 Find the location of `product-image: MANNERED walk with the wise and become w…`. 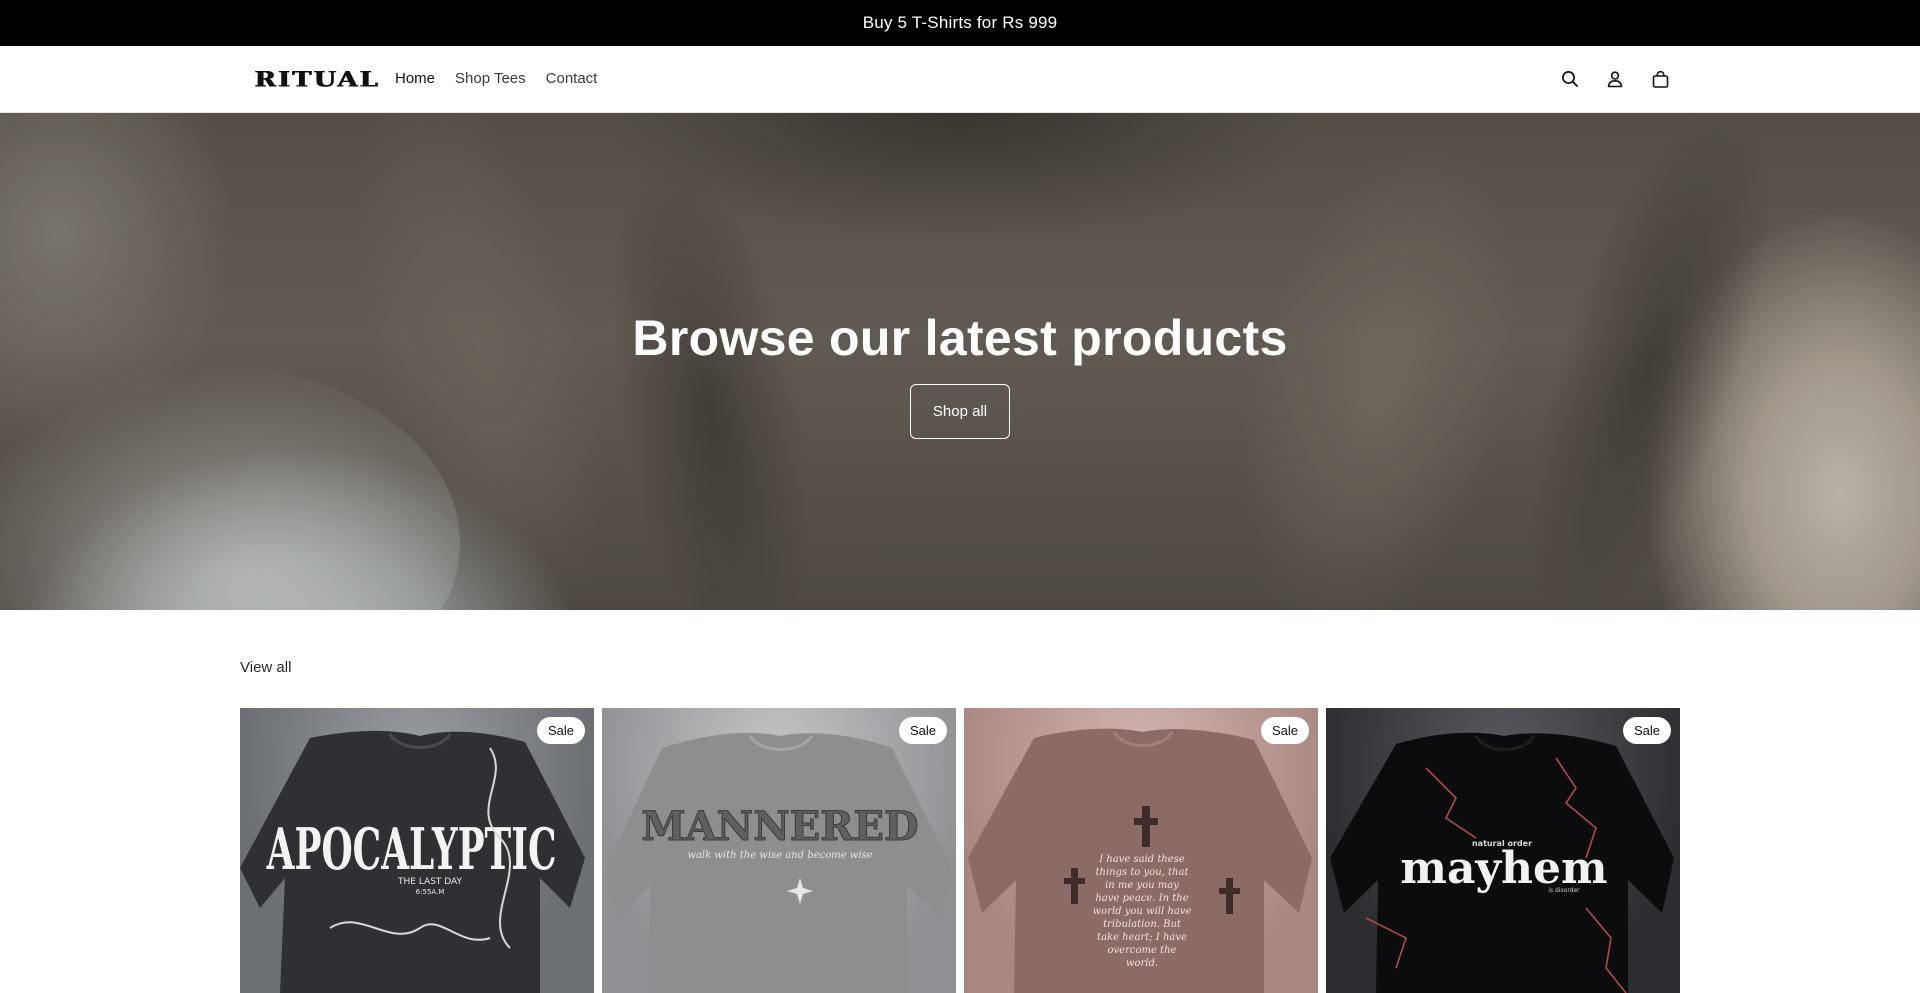

product-image: MANNERED walk with the wise and become w… is located at coordinates (779, 862).